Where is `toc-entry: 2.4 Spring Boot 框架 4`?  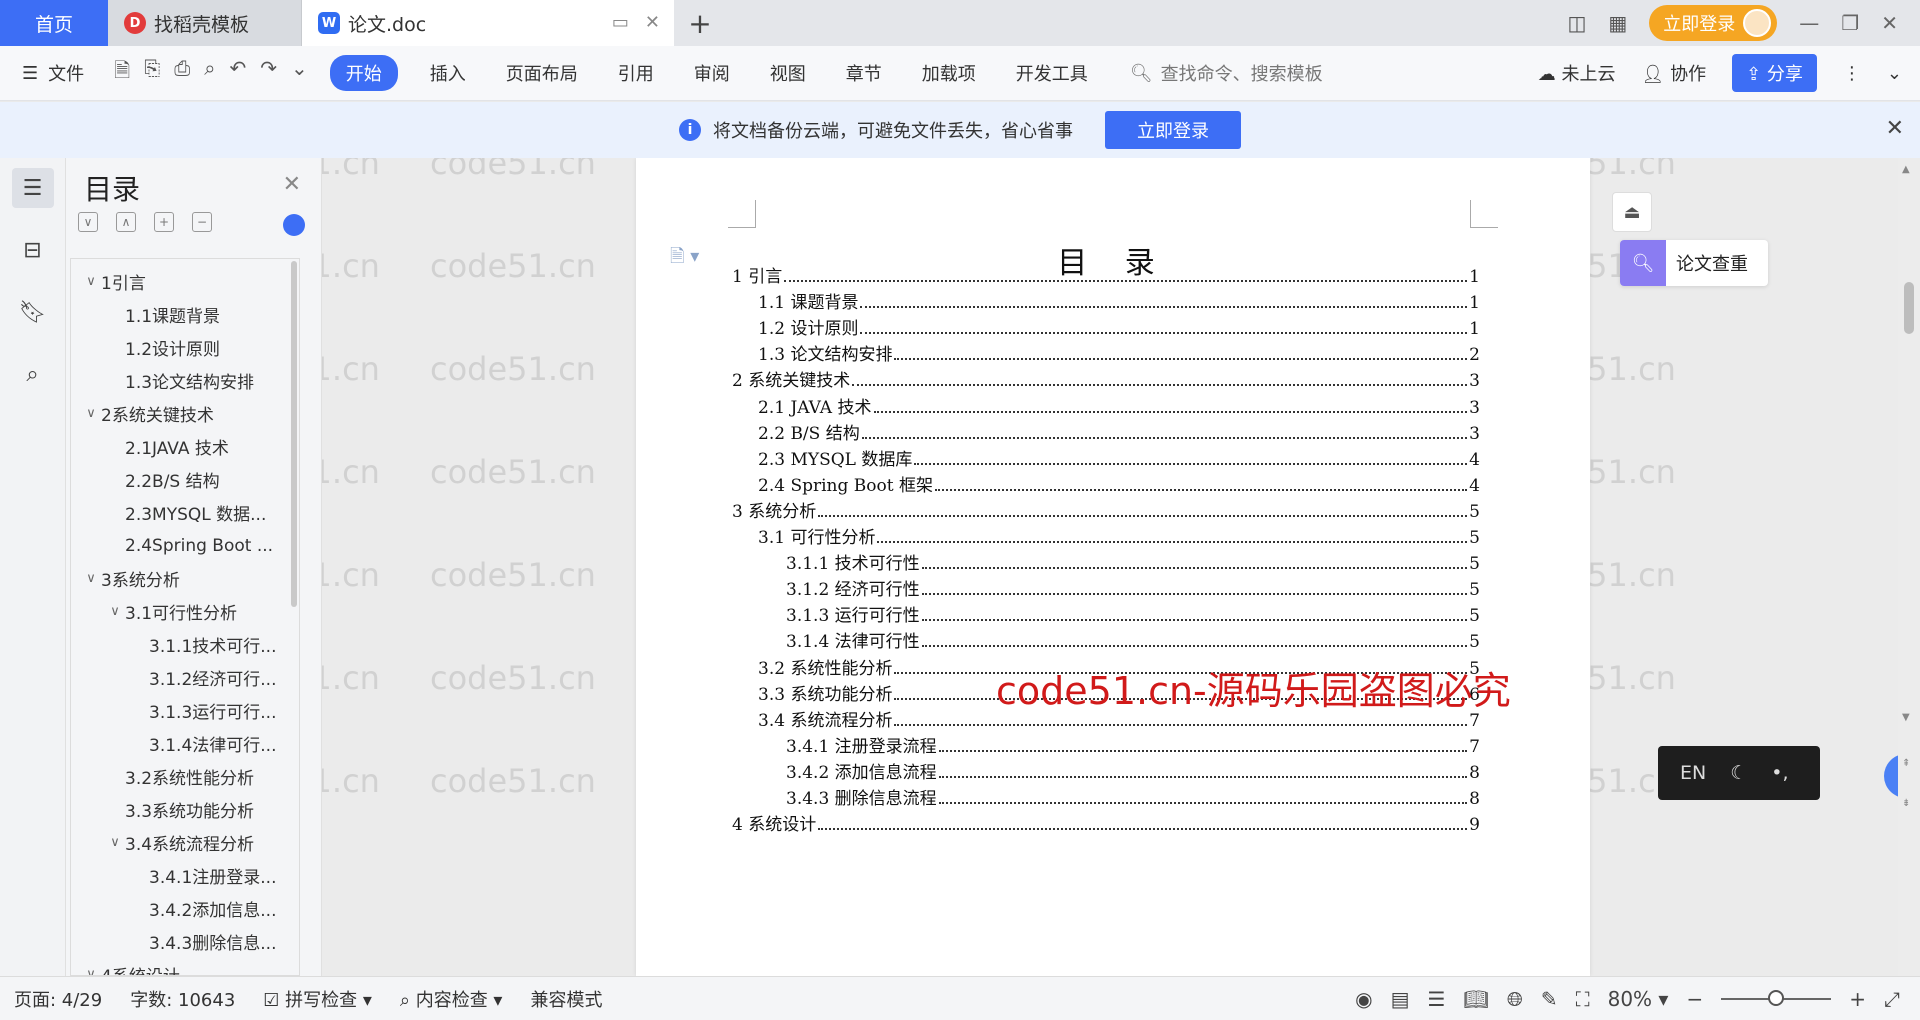
toc-entry: 2.4 Spring Boot 框架 4 is located at coordinates (1119, 483).